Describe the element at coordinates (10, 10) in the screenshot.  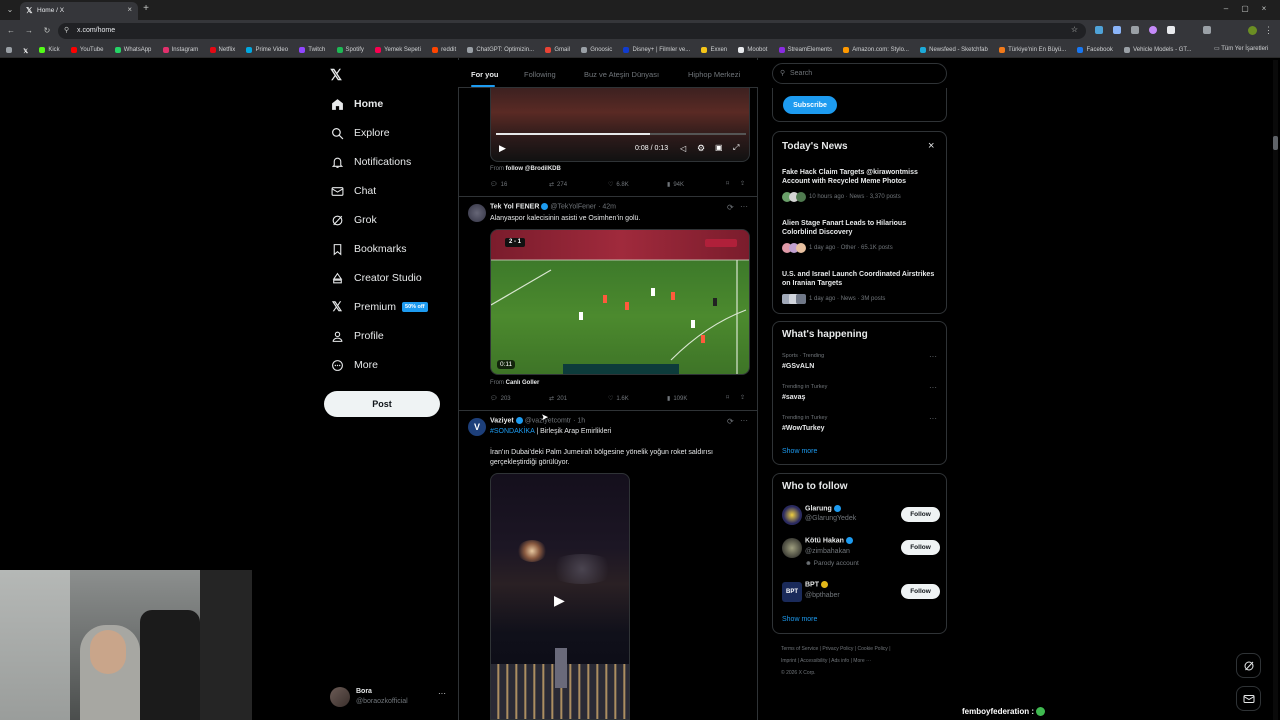
I see `tab-search-icon: ⌄` at that location.